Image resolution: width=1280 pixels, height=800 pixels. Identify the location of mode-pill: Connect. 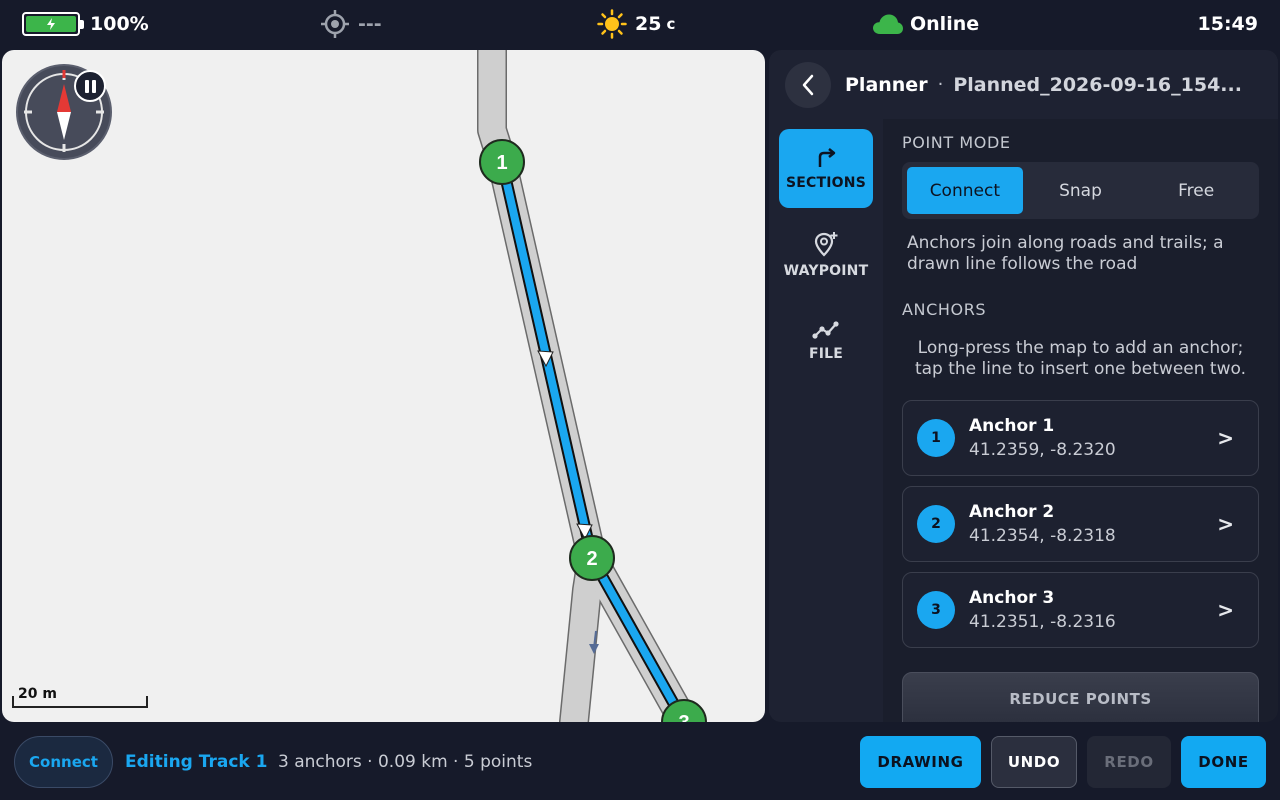
(63, 762).